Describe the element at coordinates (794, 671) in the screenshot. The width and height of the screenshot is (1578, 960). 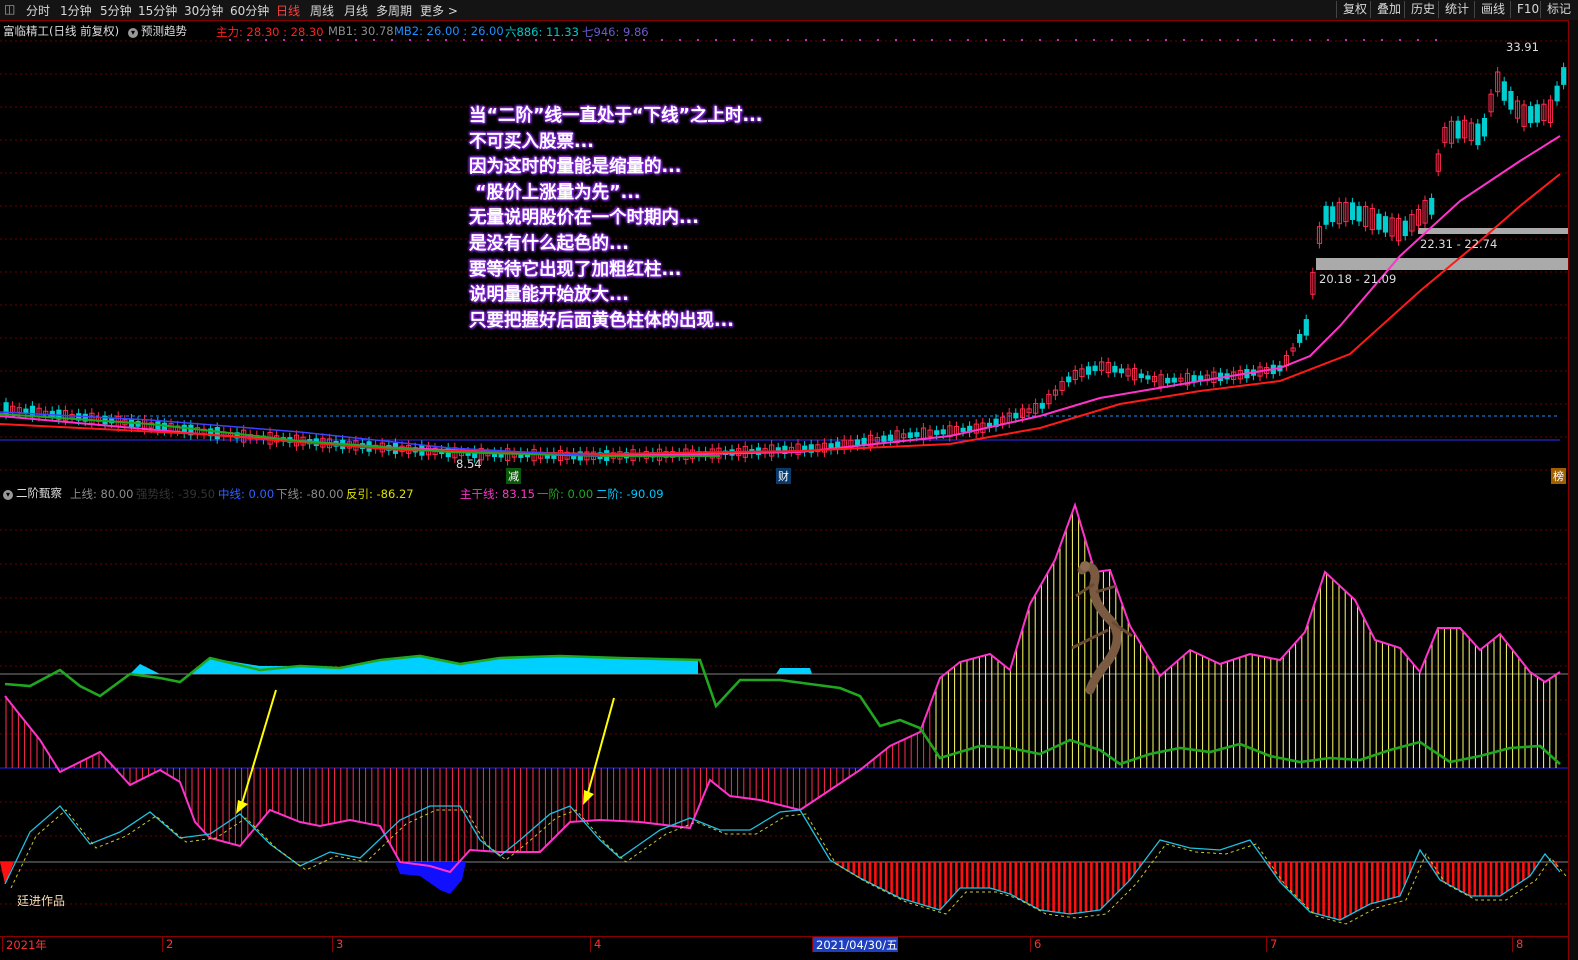
I see `cyan-fill-area` at that location.